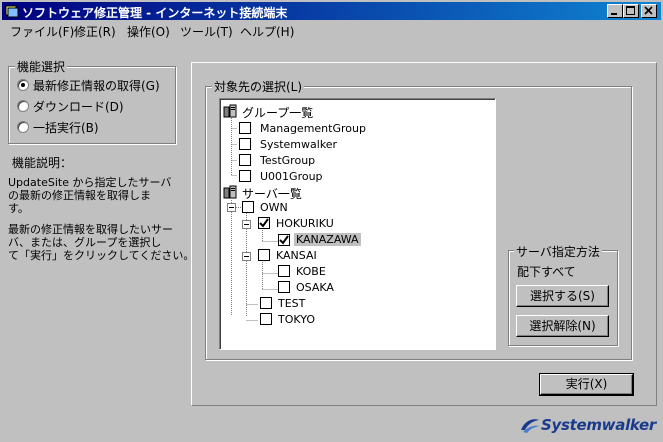  Describe the element at coordinates (12, 11) in the screenshot. I see `app-icon` at that location.